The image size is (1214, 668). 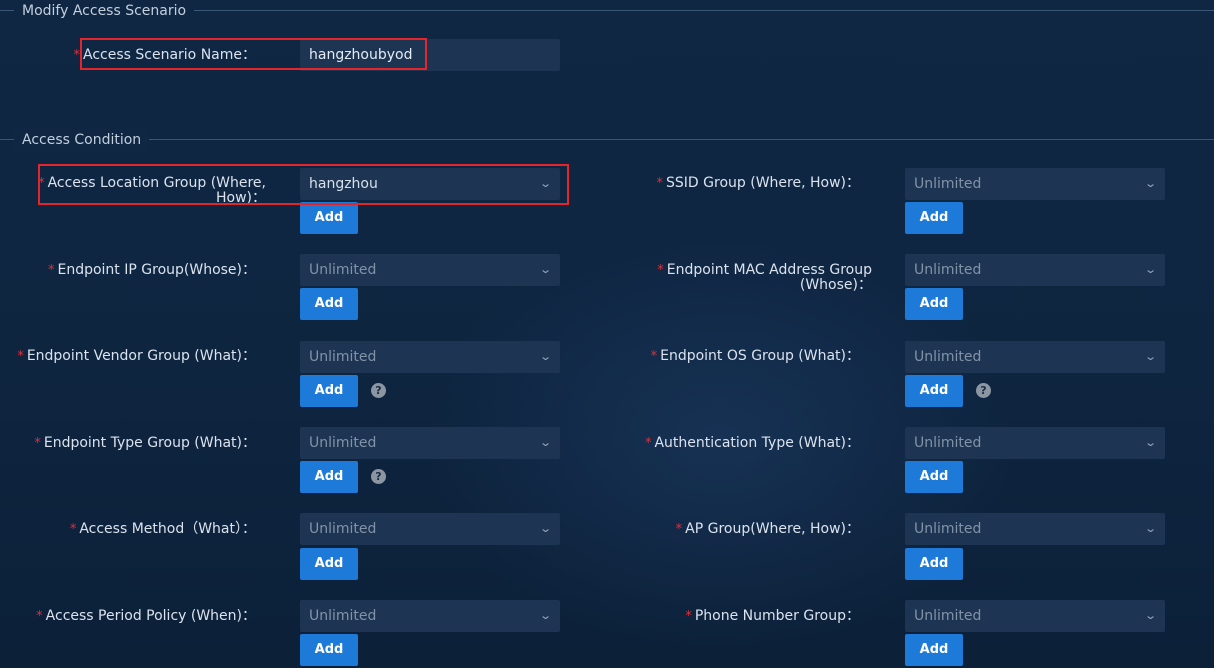 I want to click on endpoint-ip-group-add-button: Add, so click(x=329, y=304).